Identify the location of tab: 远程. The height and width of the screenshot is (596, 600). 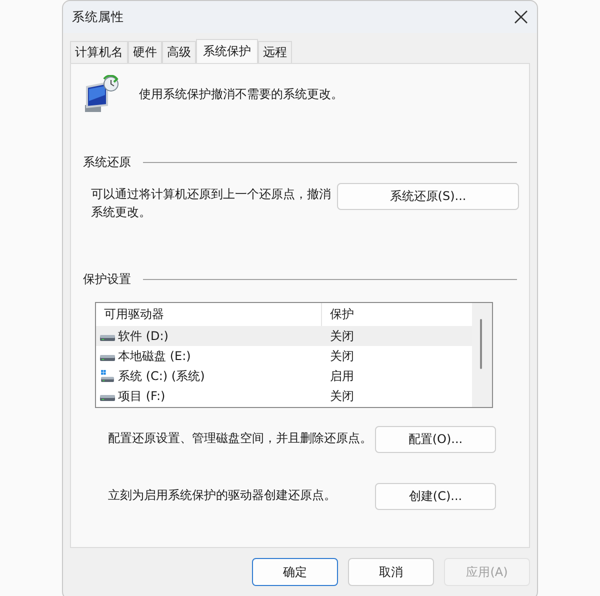
(275, 52).